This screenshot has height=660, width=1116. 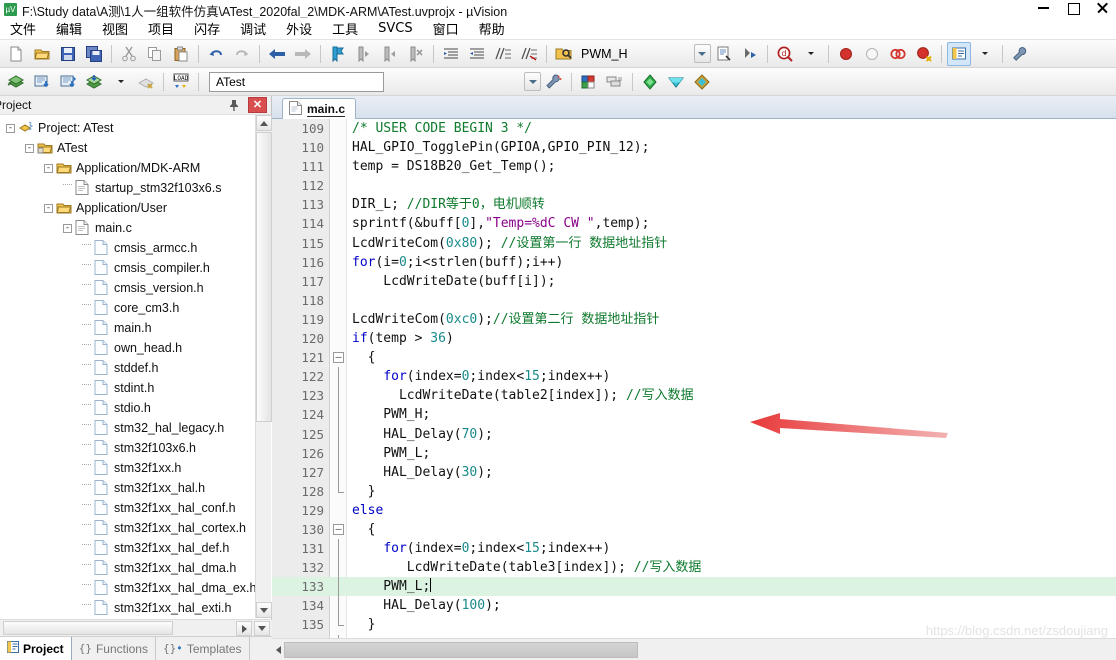 I want to click on tree-item: stm32_hal_legacy.h, so click(x=136, y=428).